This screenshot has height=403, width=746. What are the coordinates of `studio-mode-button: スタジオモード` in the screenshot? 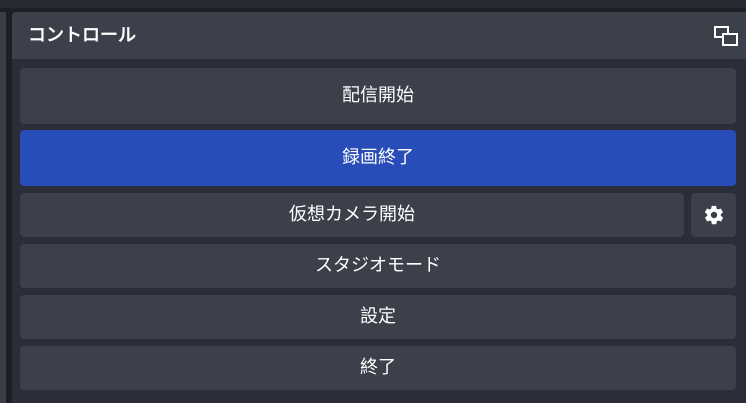 It's located at (378, 266).